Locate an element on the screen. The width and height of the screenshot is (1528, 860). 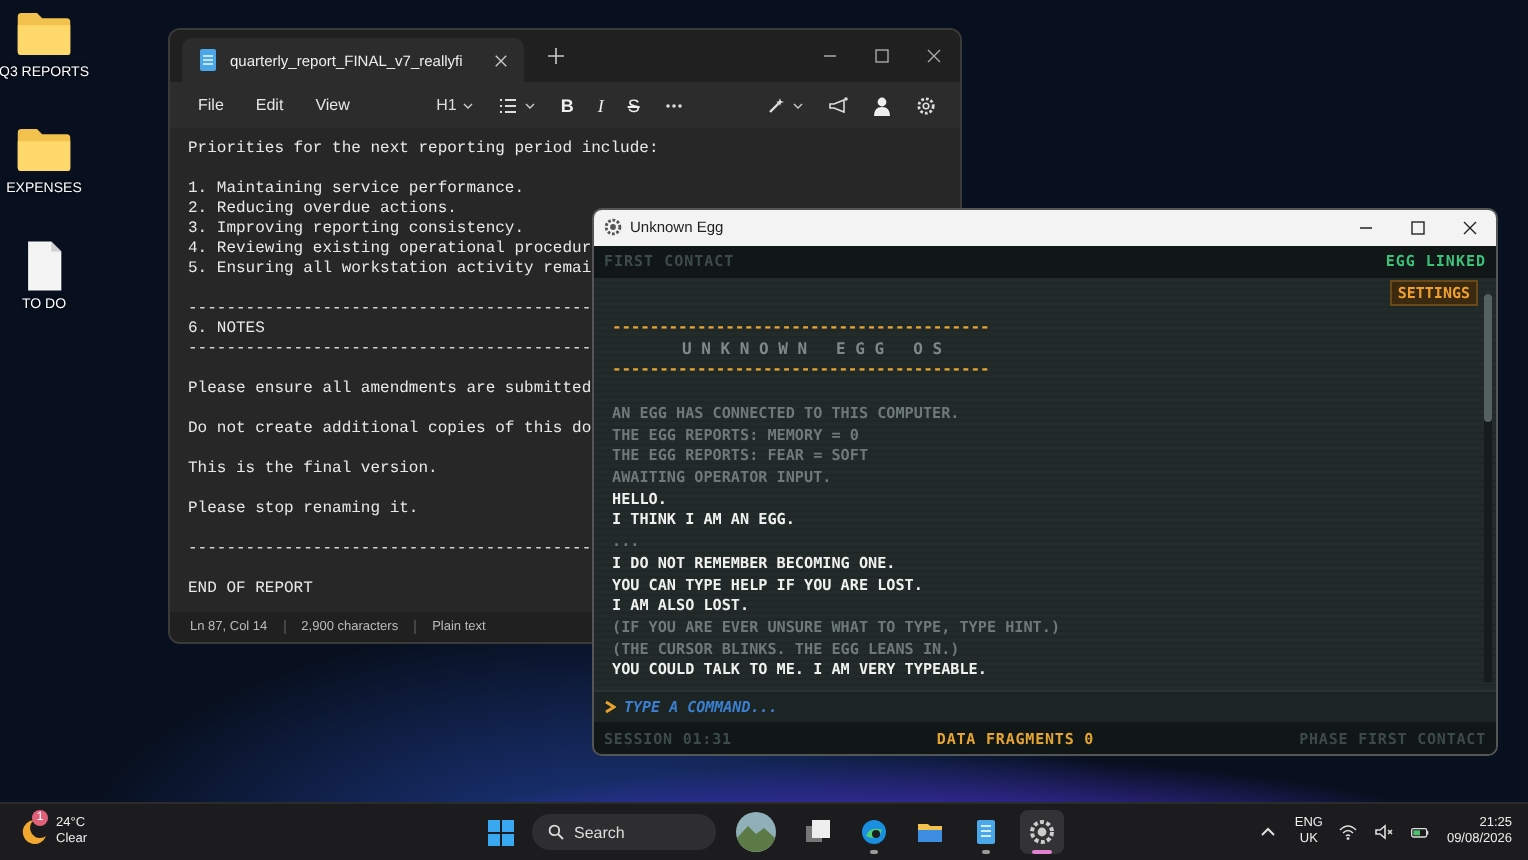
battery-icon is located at coordinates (1420, 832).